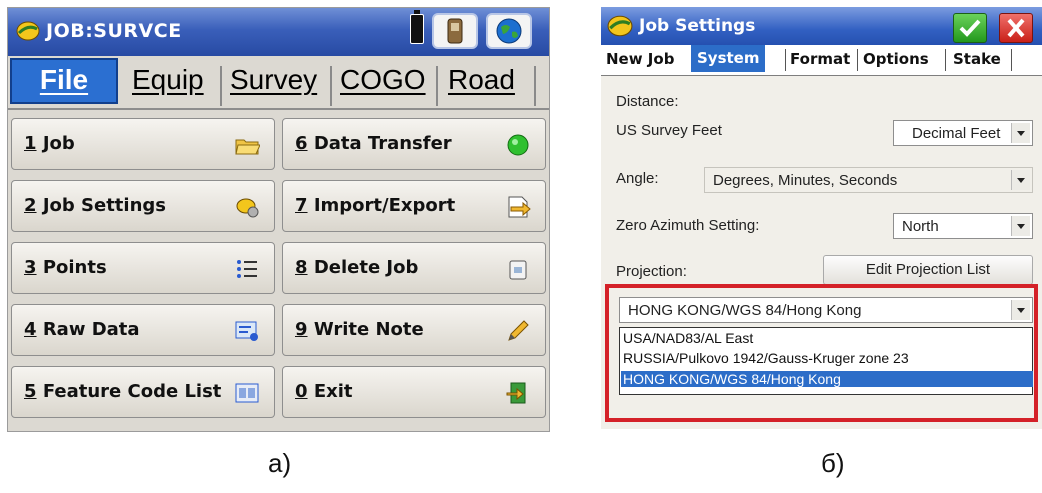 This screenshot has height=493, width=1042. I want to click on write-note-label: Write Note, so click(368, 329).